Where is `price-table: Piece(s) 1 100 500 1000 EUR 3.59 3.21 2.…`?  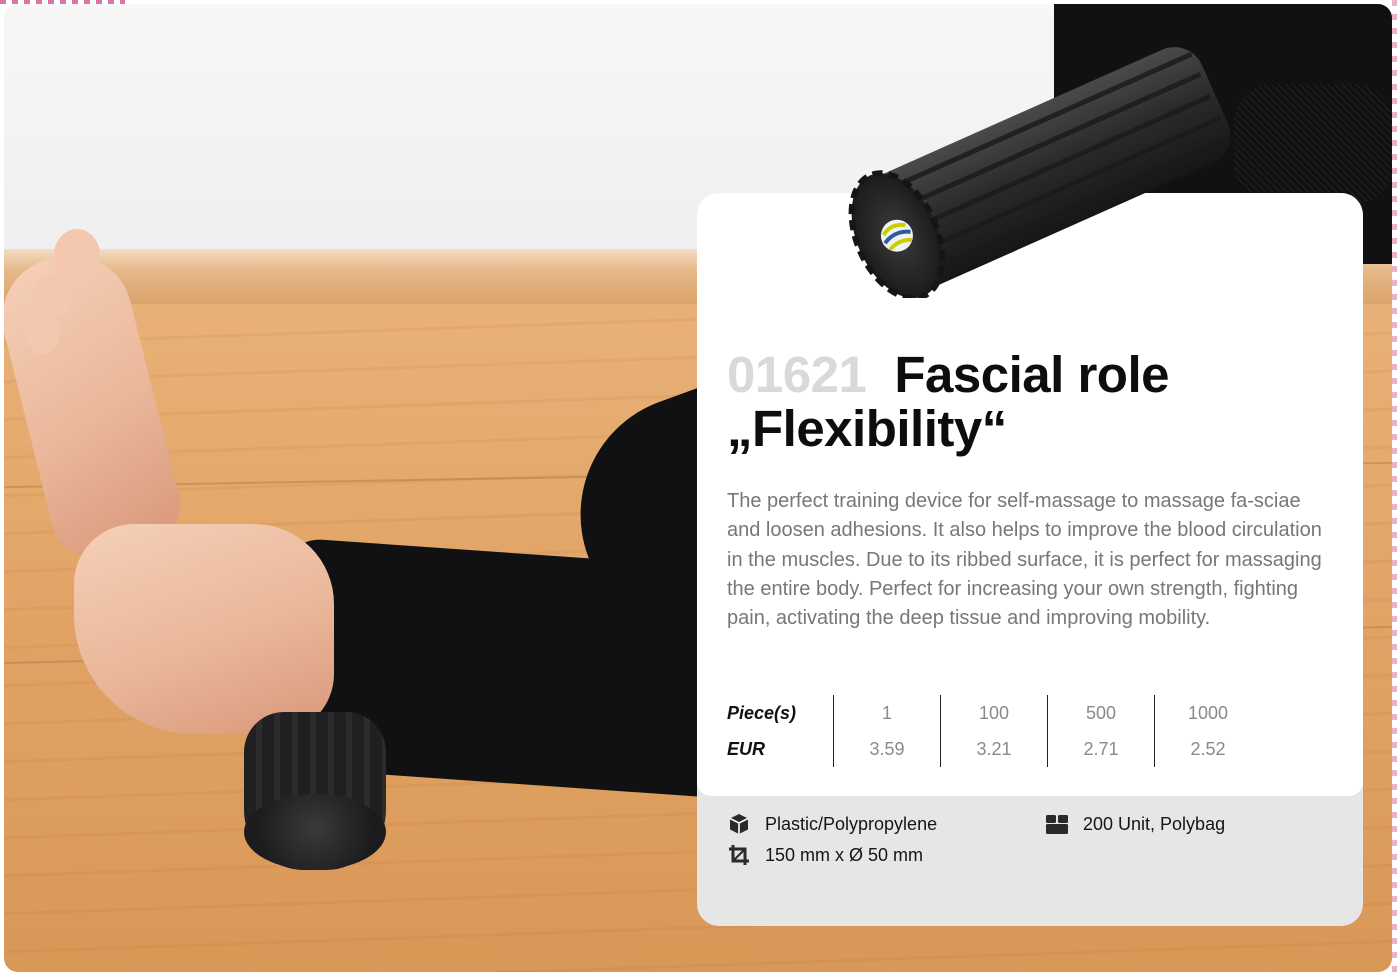 price-table: Piece(s) 1 100 500 1000 EUR 3.59 3.21 2.… is located at coordinates (994, 731).